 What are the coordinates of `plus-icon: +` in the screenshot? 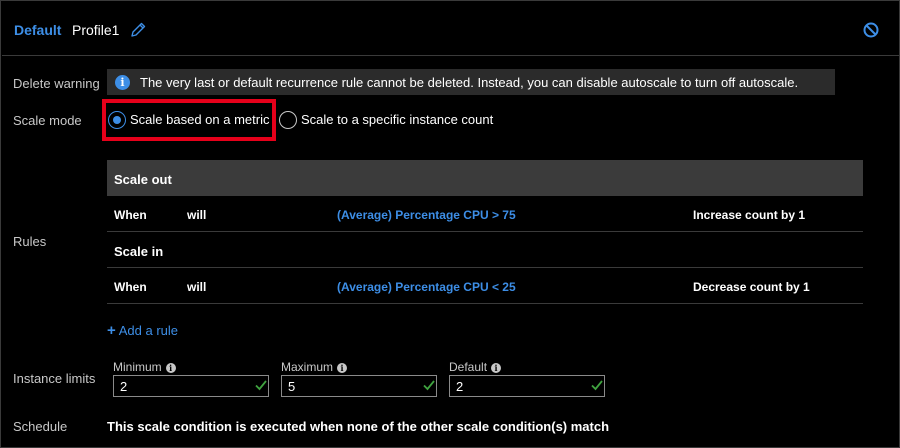 It's located at (111, 330).